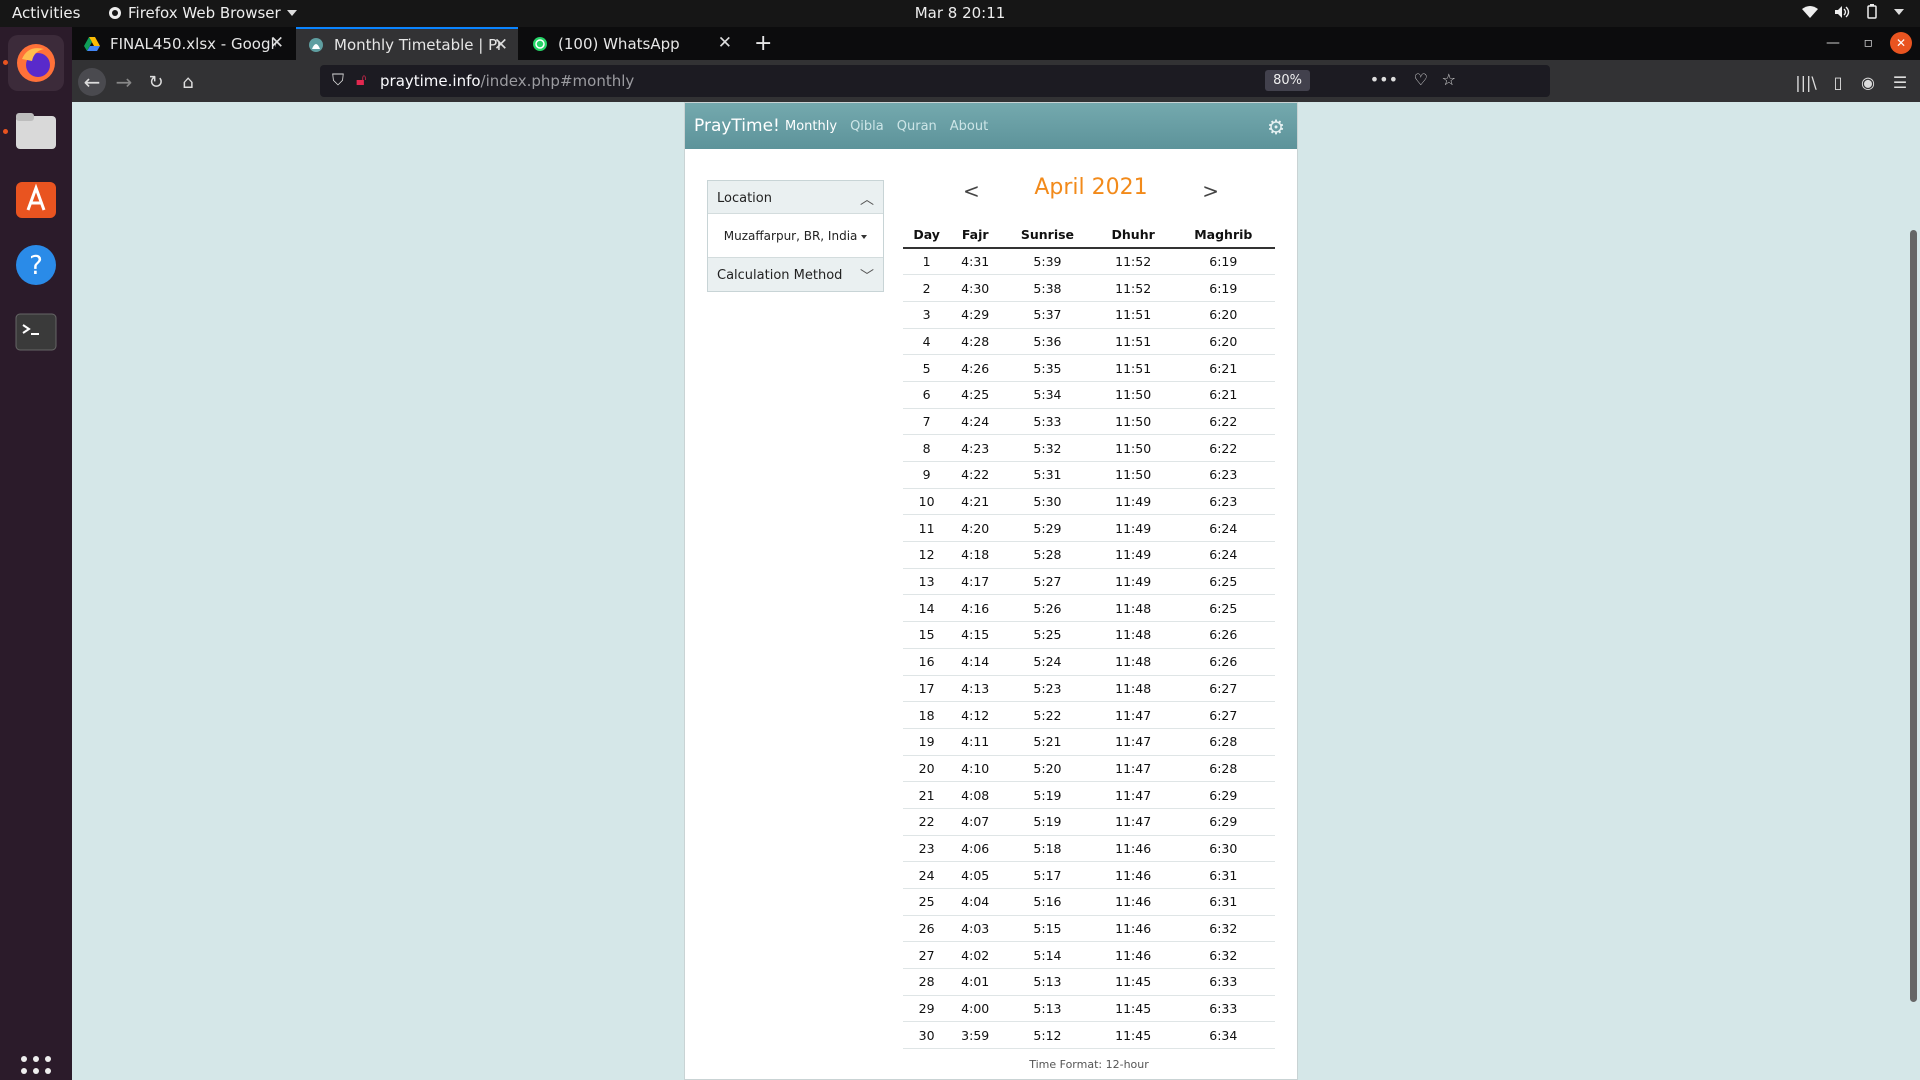  What do you see at coordinates (1853, 11) in the screenshot?
I see `system-tray` at bounding box center [1853, 11].